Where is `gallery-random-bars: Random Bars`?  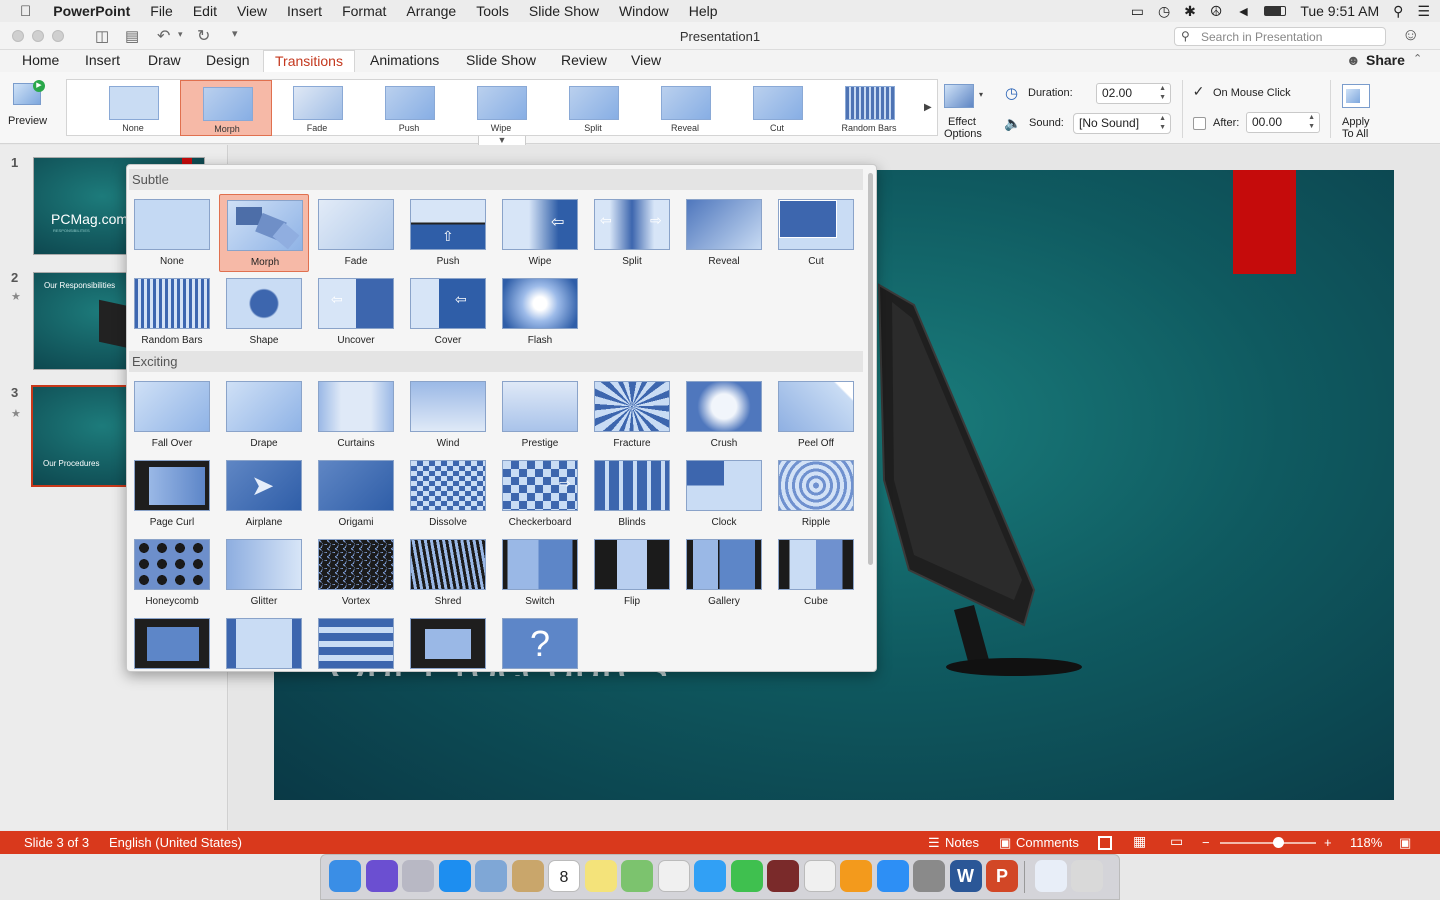
gallery-random-bars: Random Bars is located at coordinates (869, 108).